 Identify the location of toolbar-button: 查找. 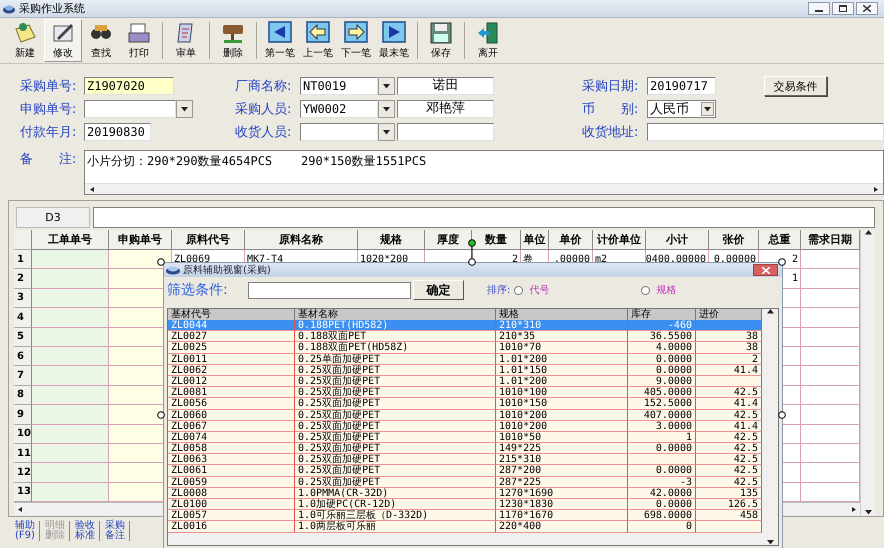
(101, 40).